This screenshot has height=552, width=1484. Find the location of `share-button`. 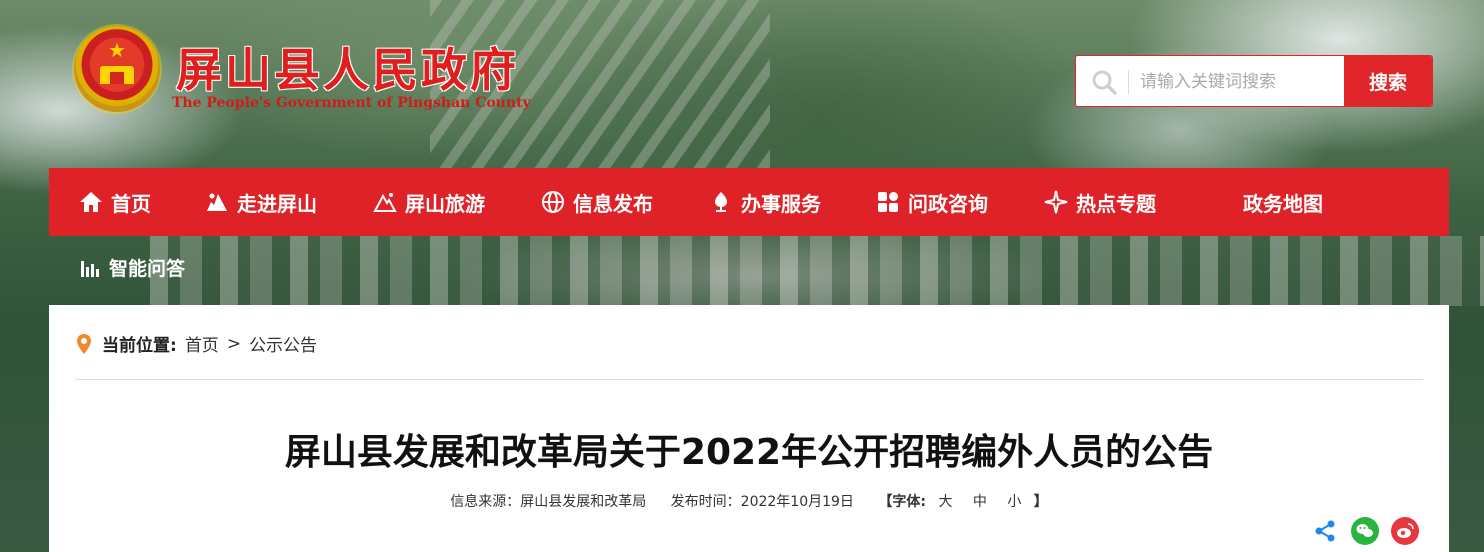

share-button is located at coordinates (1325, 531).